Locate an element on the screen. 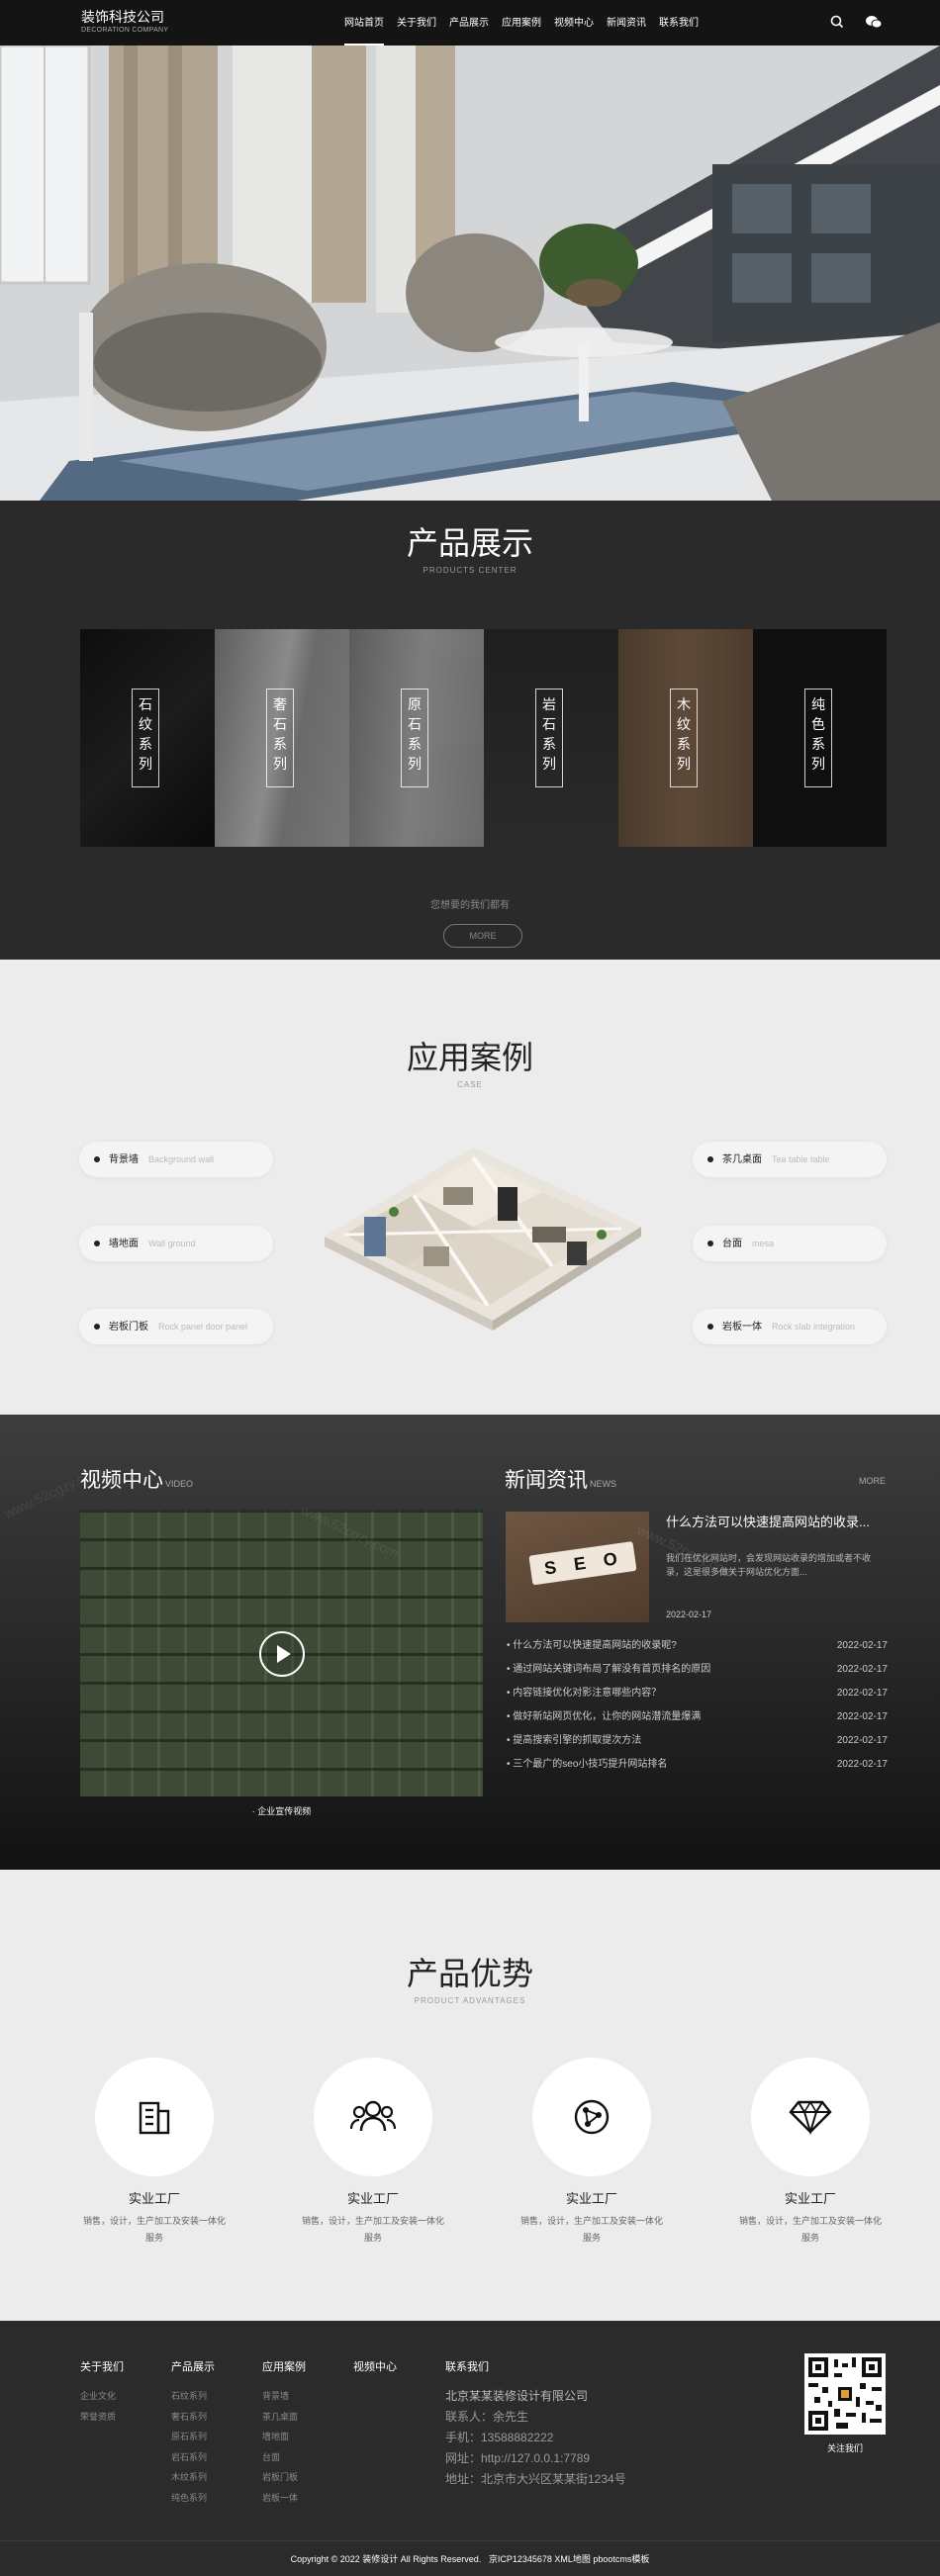 This screenshot has height=2576, width=940. product-luxury-stone: 奢石系列 is located at coordinates (282, 738).